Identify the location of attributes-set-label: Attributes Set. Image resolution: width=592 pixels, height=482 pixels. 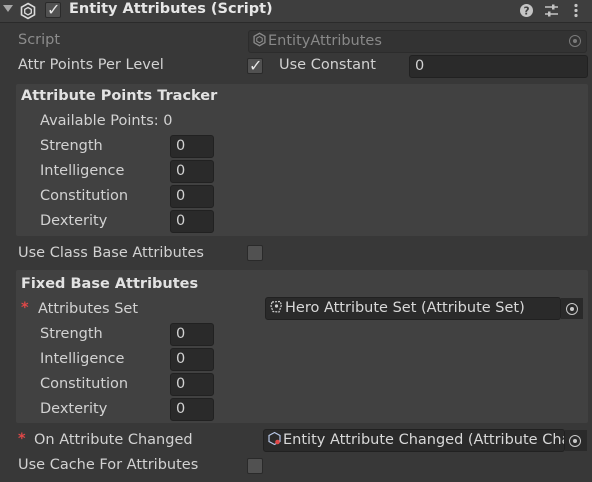
(88, 309).